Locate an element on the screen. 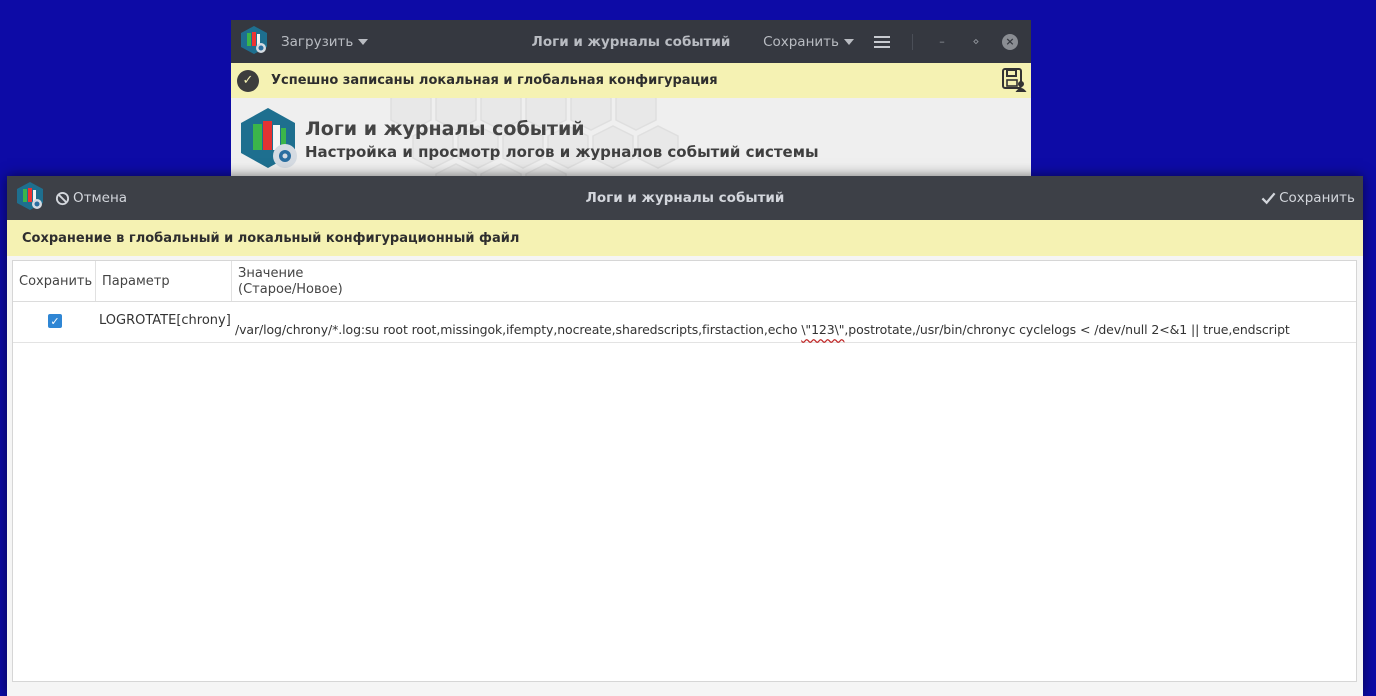  save-button: Сохранить is located at coordinates (1308, 198).